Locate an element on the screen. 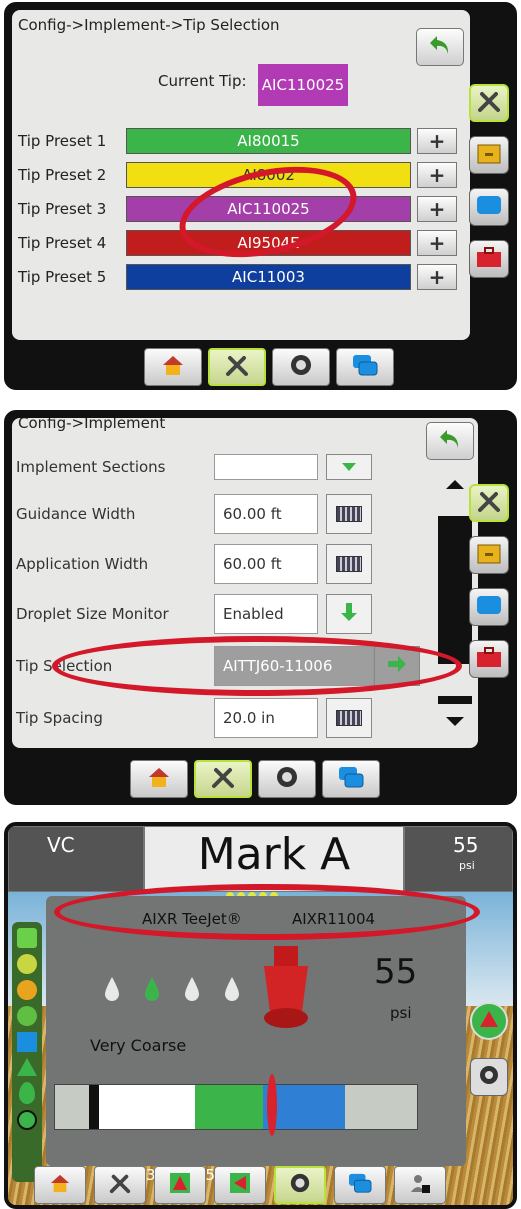 This screenshot has width=521, height=1209. setting-label: Implement Sections is located at coordinates (91, 467).